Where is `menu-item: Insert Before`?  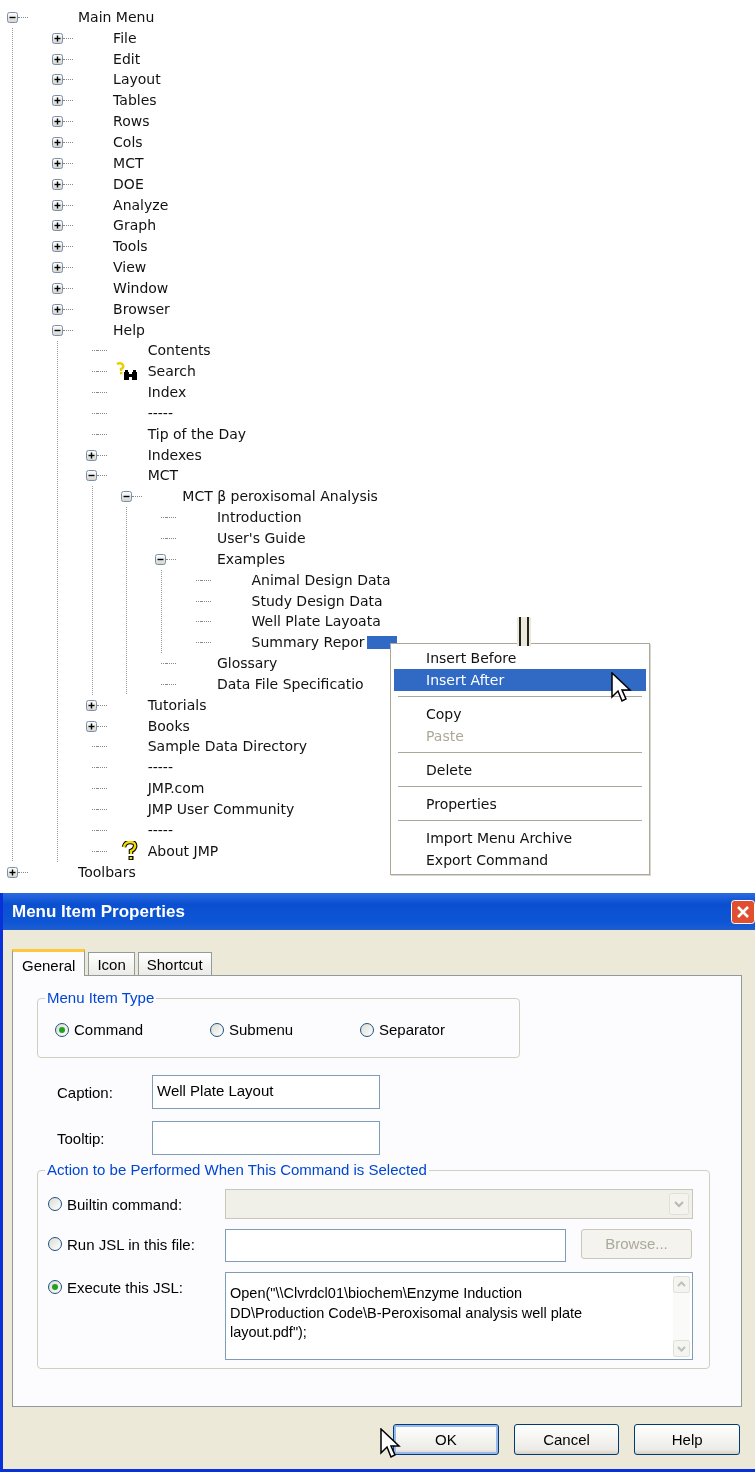
menu-item: Insert Before is located at coordinates (520, 658).